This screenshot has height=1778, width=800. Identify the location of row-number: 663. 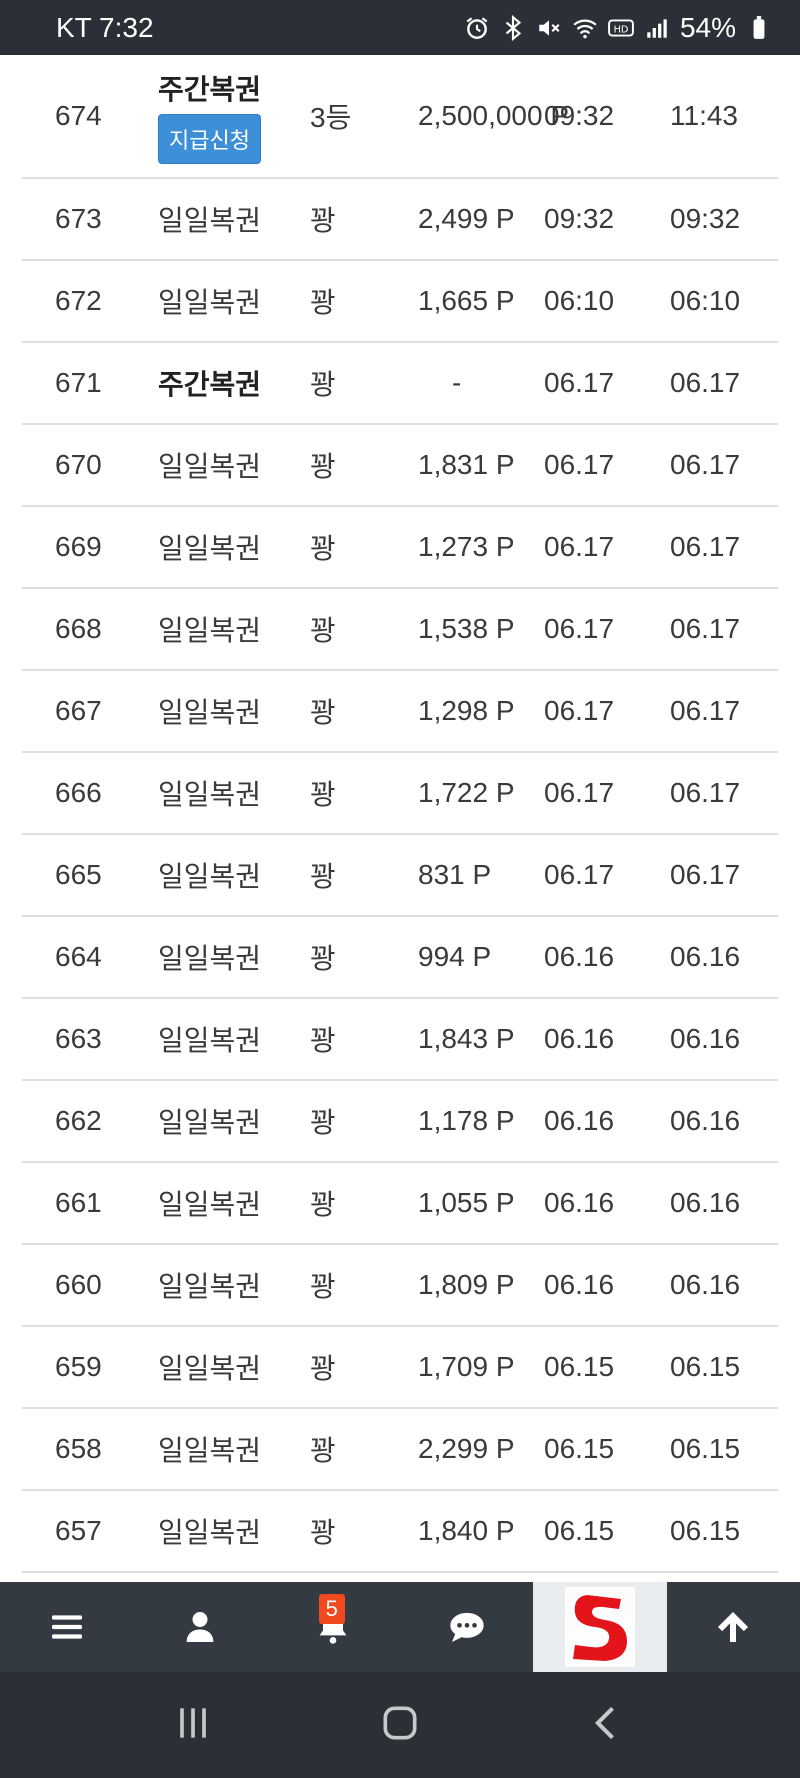
(78, 1038).